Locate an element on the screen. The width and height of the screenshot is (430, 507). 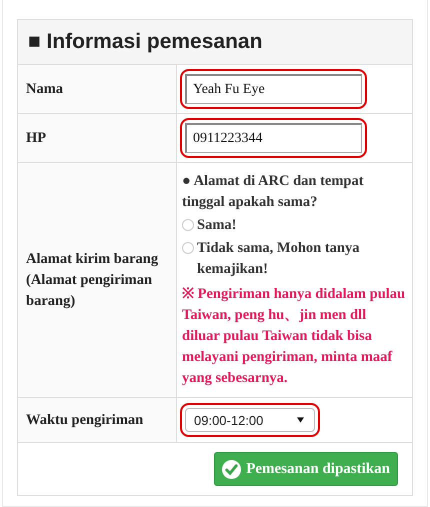
field-label: Waktu pengiriman is located at coordinates (85, 420).